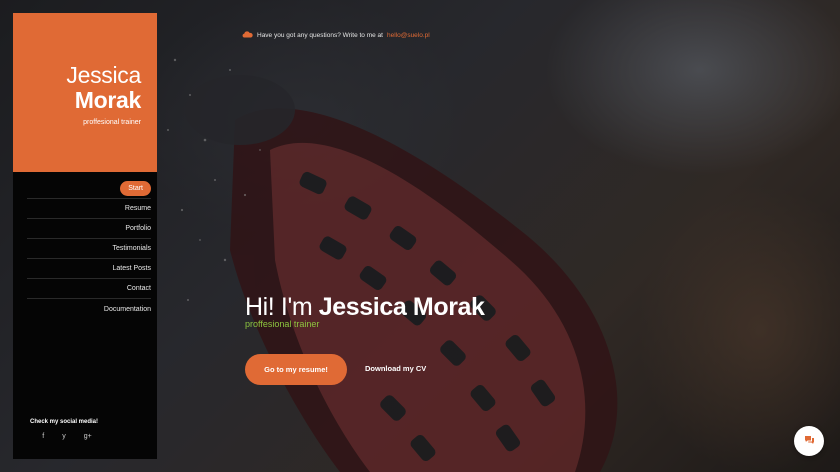 Image resolution: width=840 pixels, height=472 pixels. Describe the element at coordinates (296, 369) in the screenshot. I see `go-to-resume-button: Go to my resume!` at that location.